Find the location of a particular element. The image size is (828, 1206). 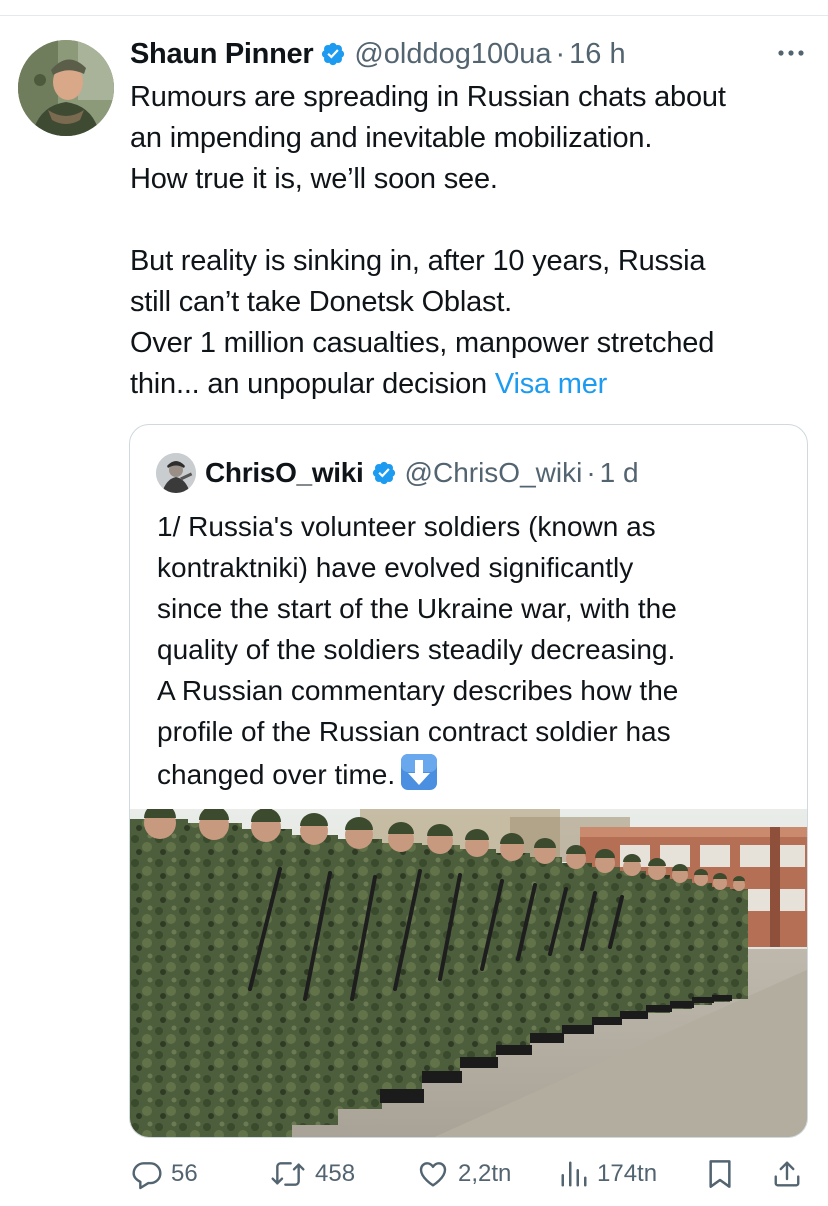

reply-count: 56 is located at coordinates (184, 1173).